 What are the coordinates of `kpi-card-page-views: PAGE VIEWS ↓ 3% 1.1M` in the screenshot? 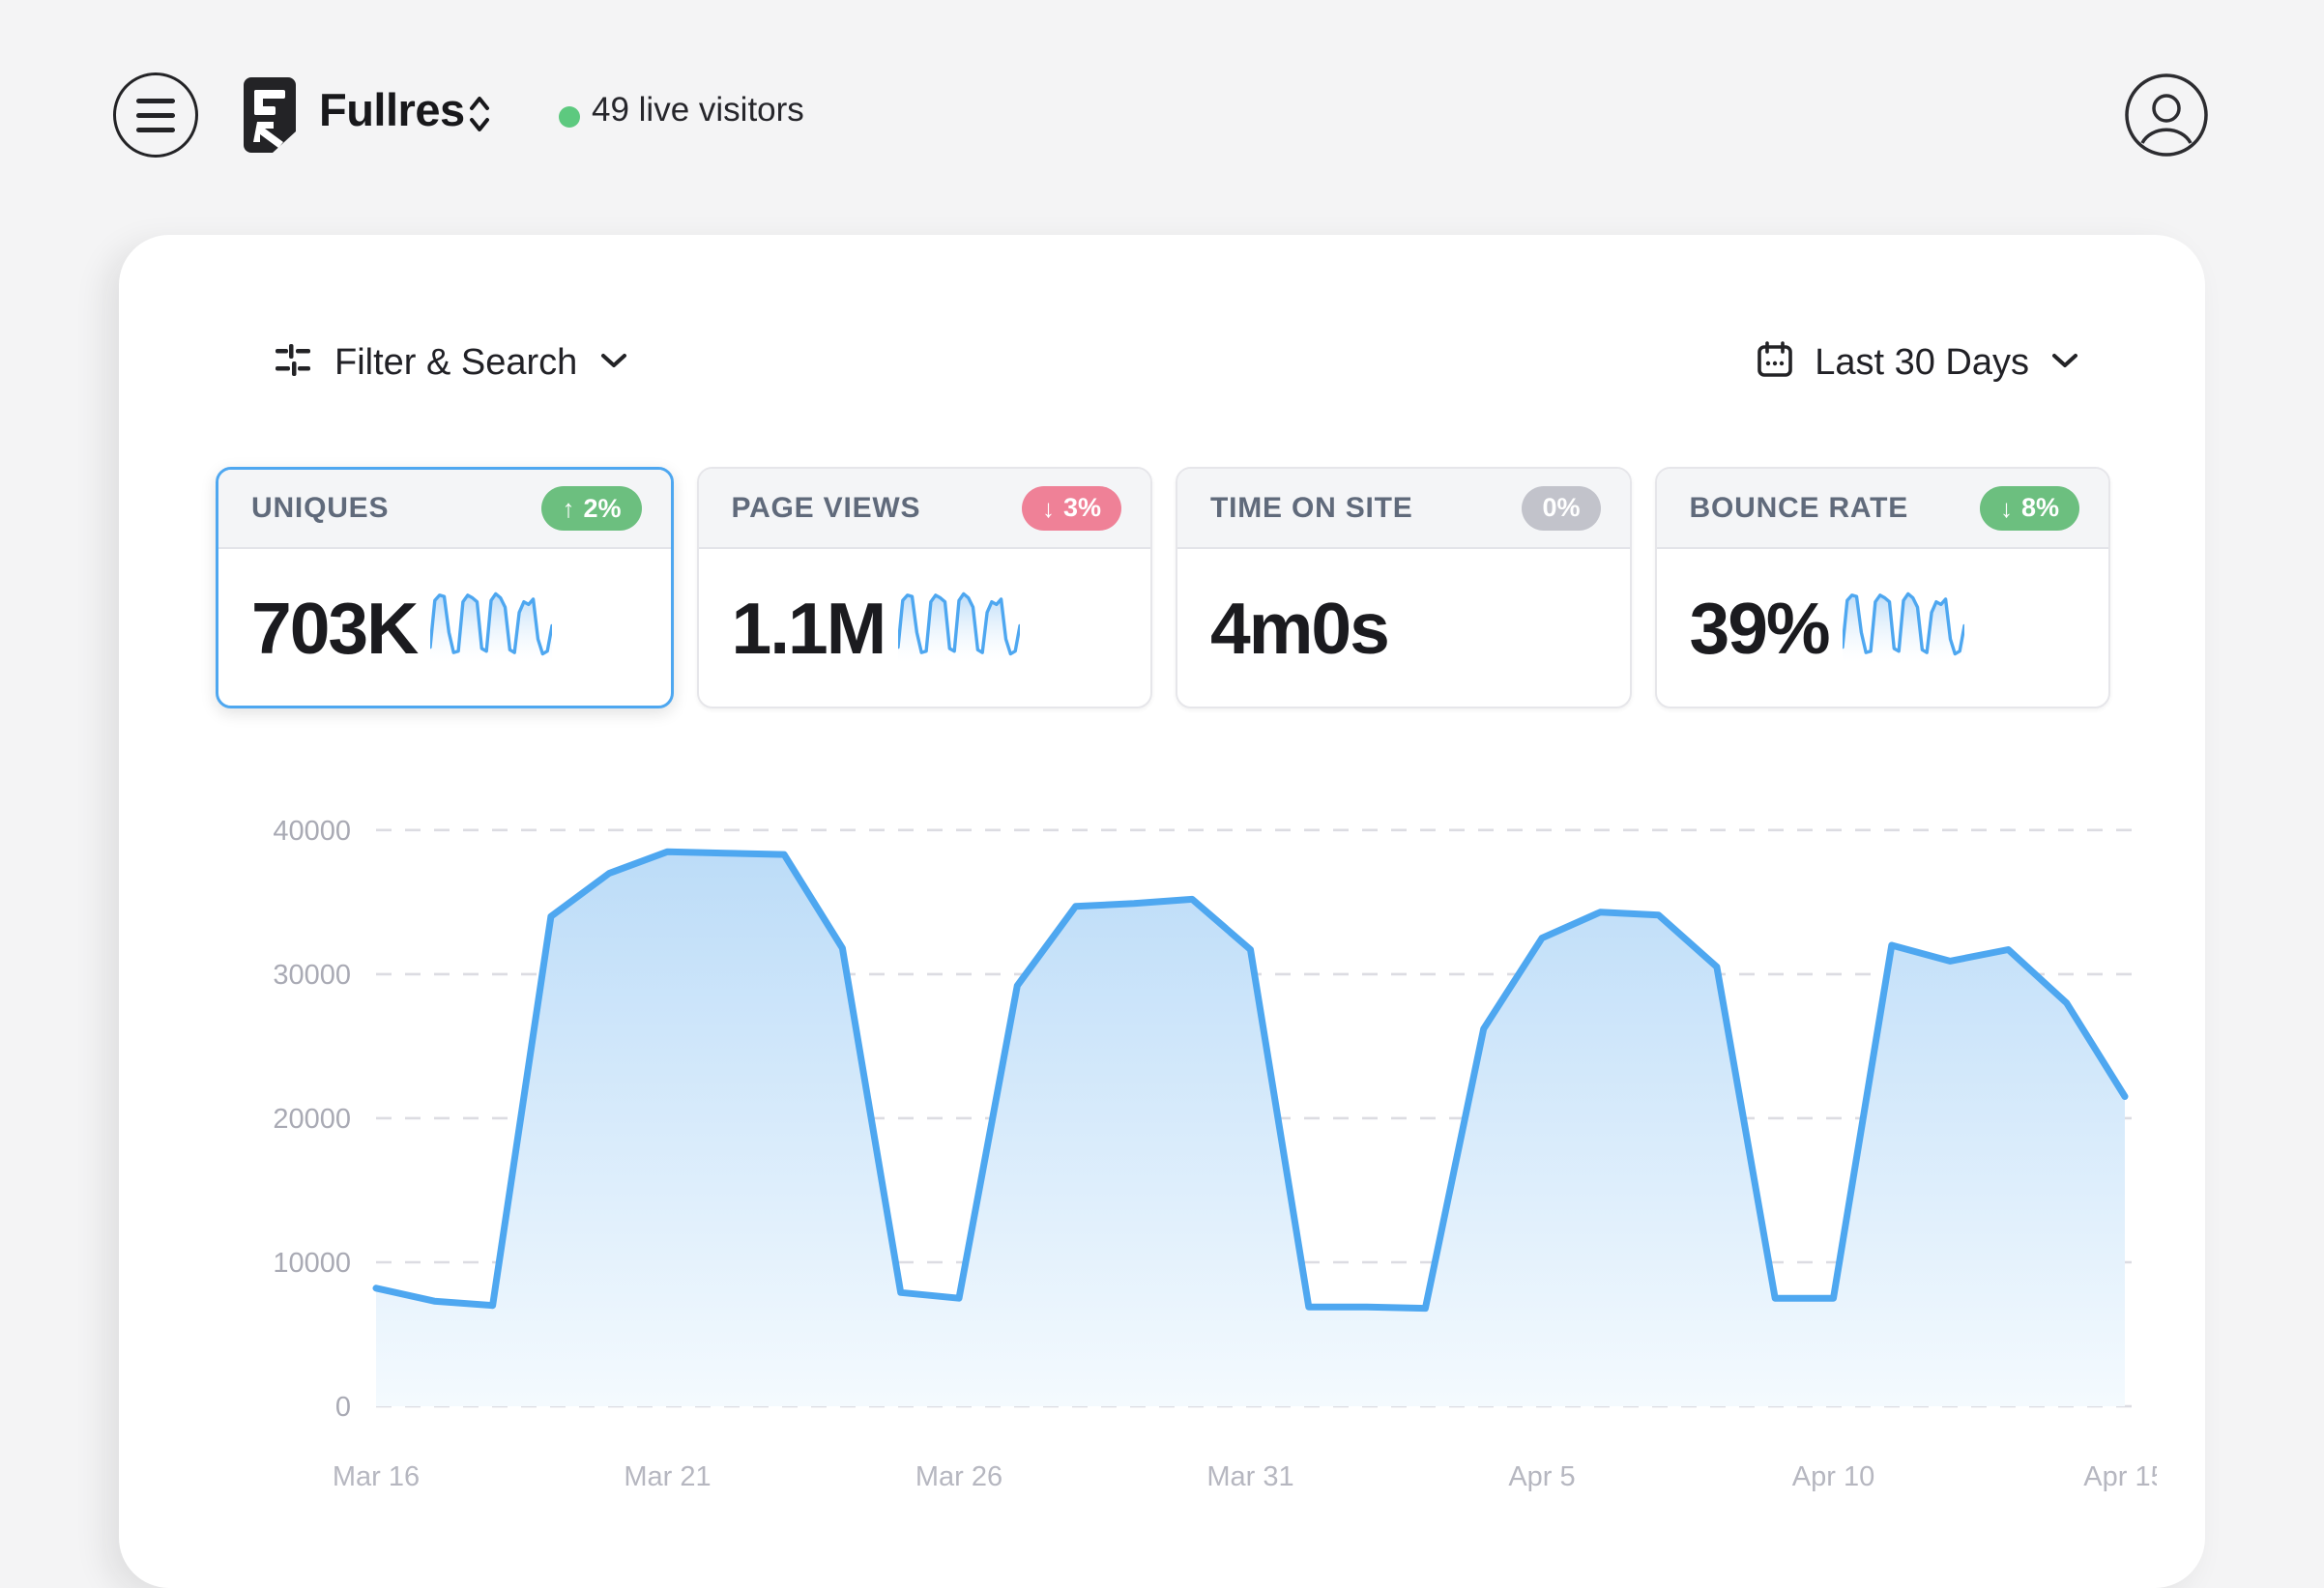 It's located at (924, 587).